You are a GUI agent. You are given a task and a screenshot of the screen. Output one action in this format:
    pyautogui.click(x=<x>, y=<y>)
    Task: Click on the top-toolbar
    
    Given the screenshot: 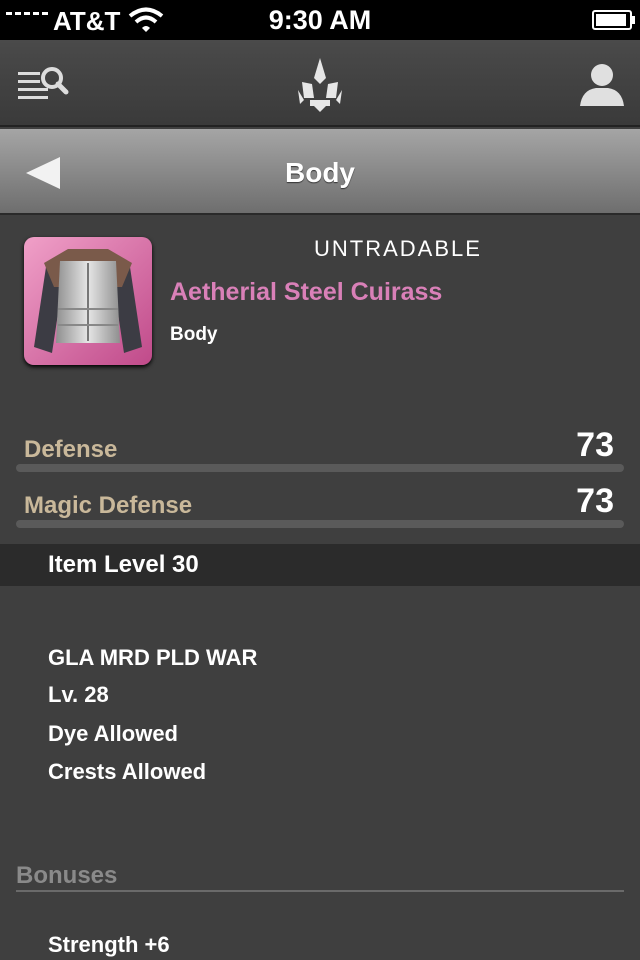 What is the action you would take?
    pyautogui.click(x=320, y=83)
    